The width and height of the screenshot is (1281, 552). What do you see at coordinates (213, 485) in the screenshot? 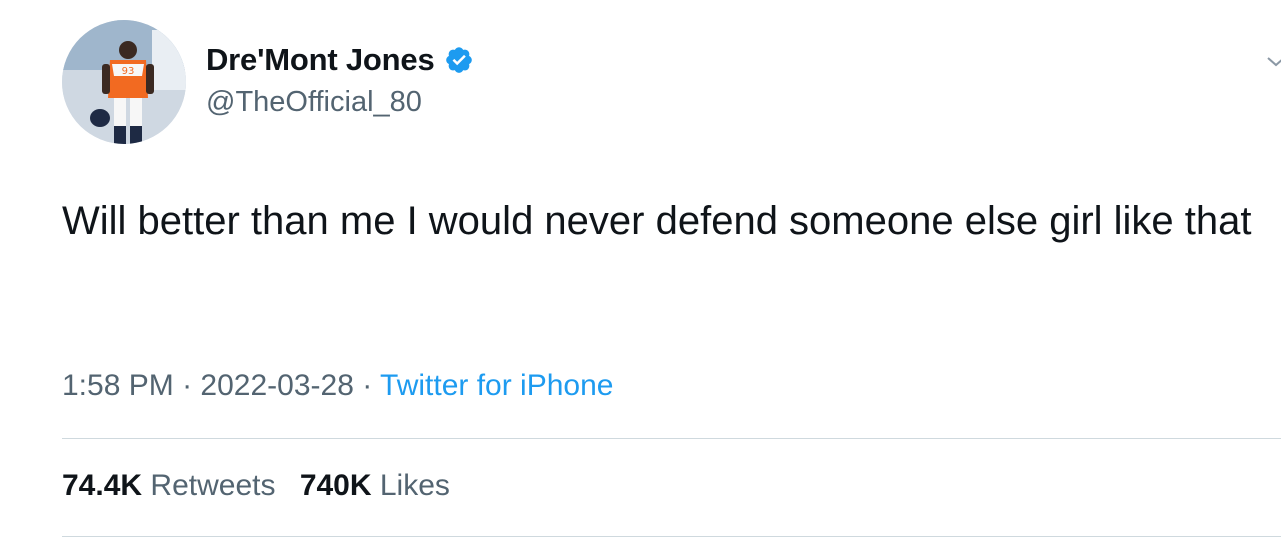
I see `retweets-label: Retweets` at bounding box center [213, 485].